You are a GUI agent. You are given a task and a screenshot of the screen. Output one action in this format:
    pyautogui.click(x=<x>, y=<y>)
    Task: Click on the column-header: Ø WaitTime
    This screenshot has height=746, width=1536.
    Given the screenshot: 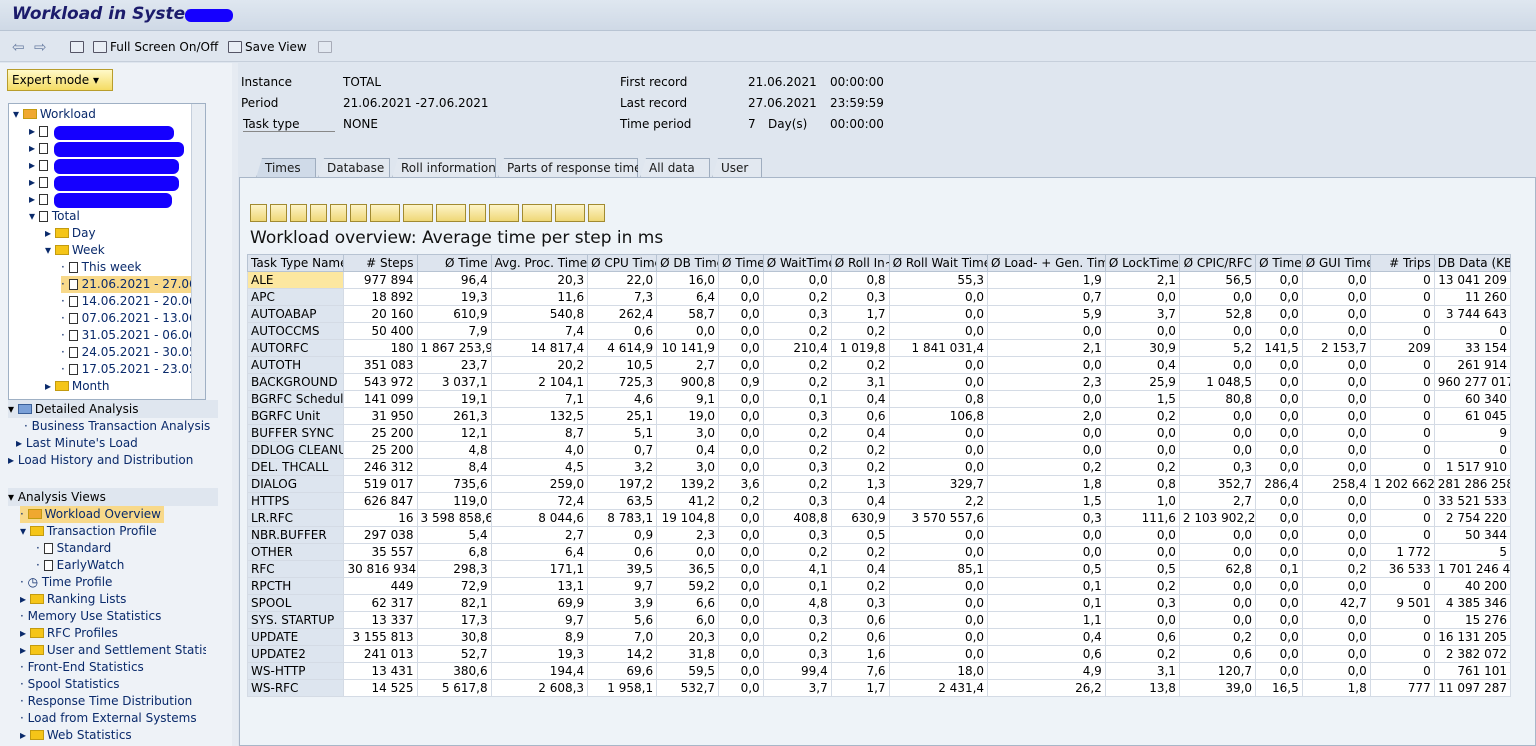 What is the action you would take?
    pyautogui.click(x=797, y=263)
    